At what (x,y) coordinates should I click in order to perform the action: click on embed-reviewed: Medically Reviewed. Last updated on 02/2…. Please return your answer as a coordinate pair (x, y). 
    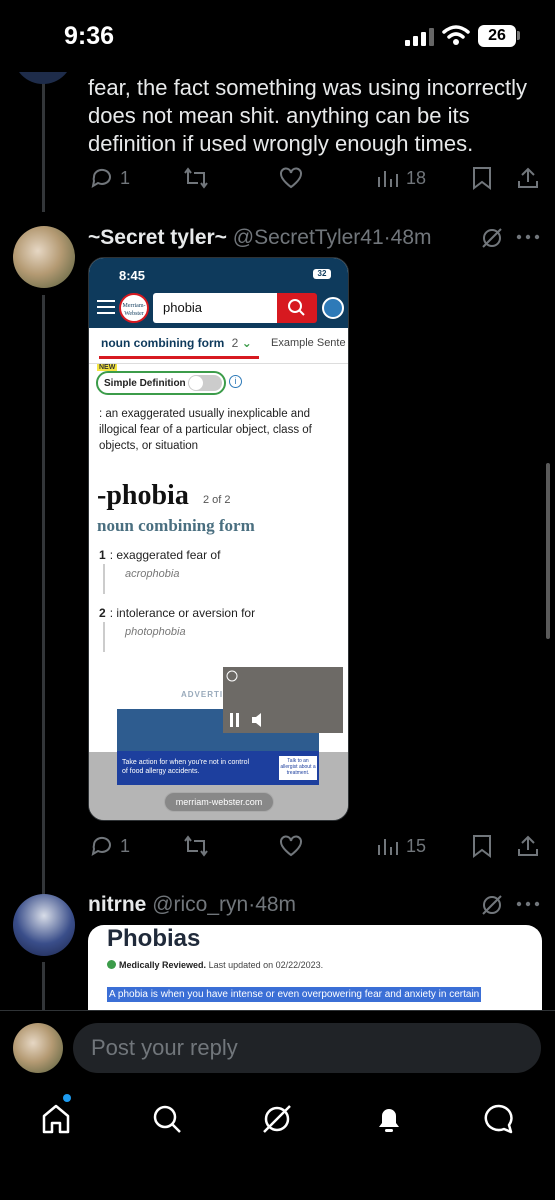
    Looking at the image, I should click on (215, 965).